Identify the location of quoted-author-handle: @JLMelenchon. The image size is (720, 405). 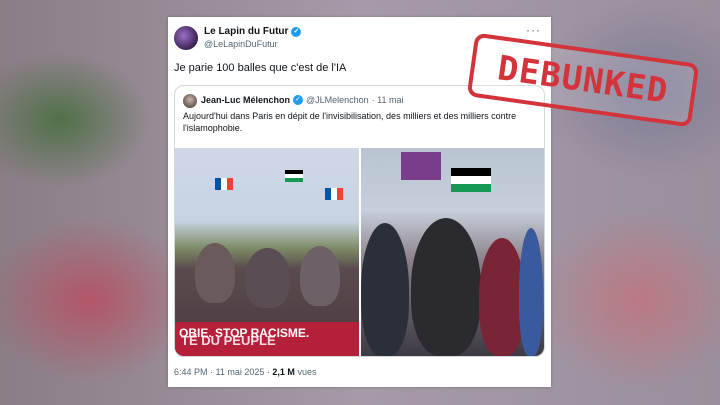
(337, 100).